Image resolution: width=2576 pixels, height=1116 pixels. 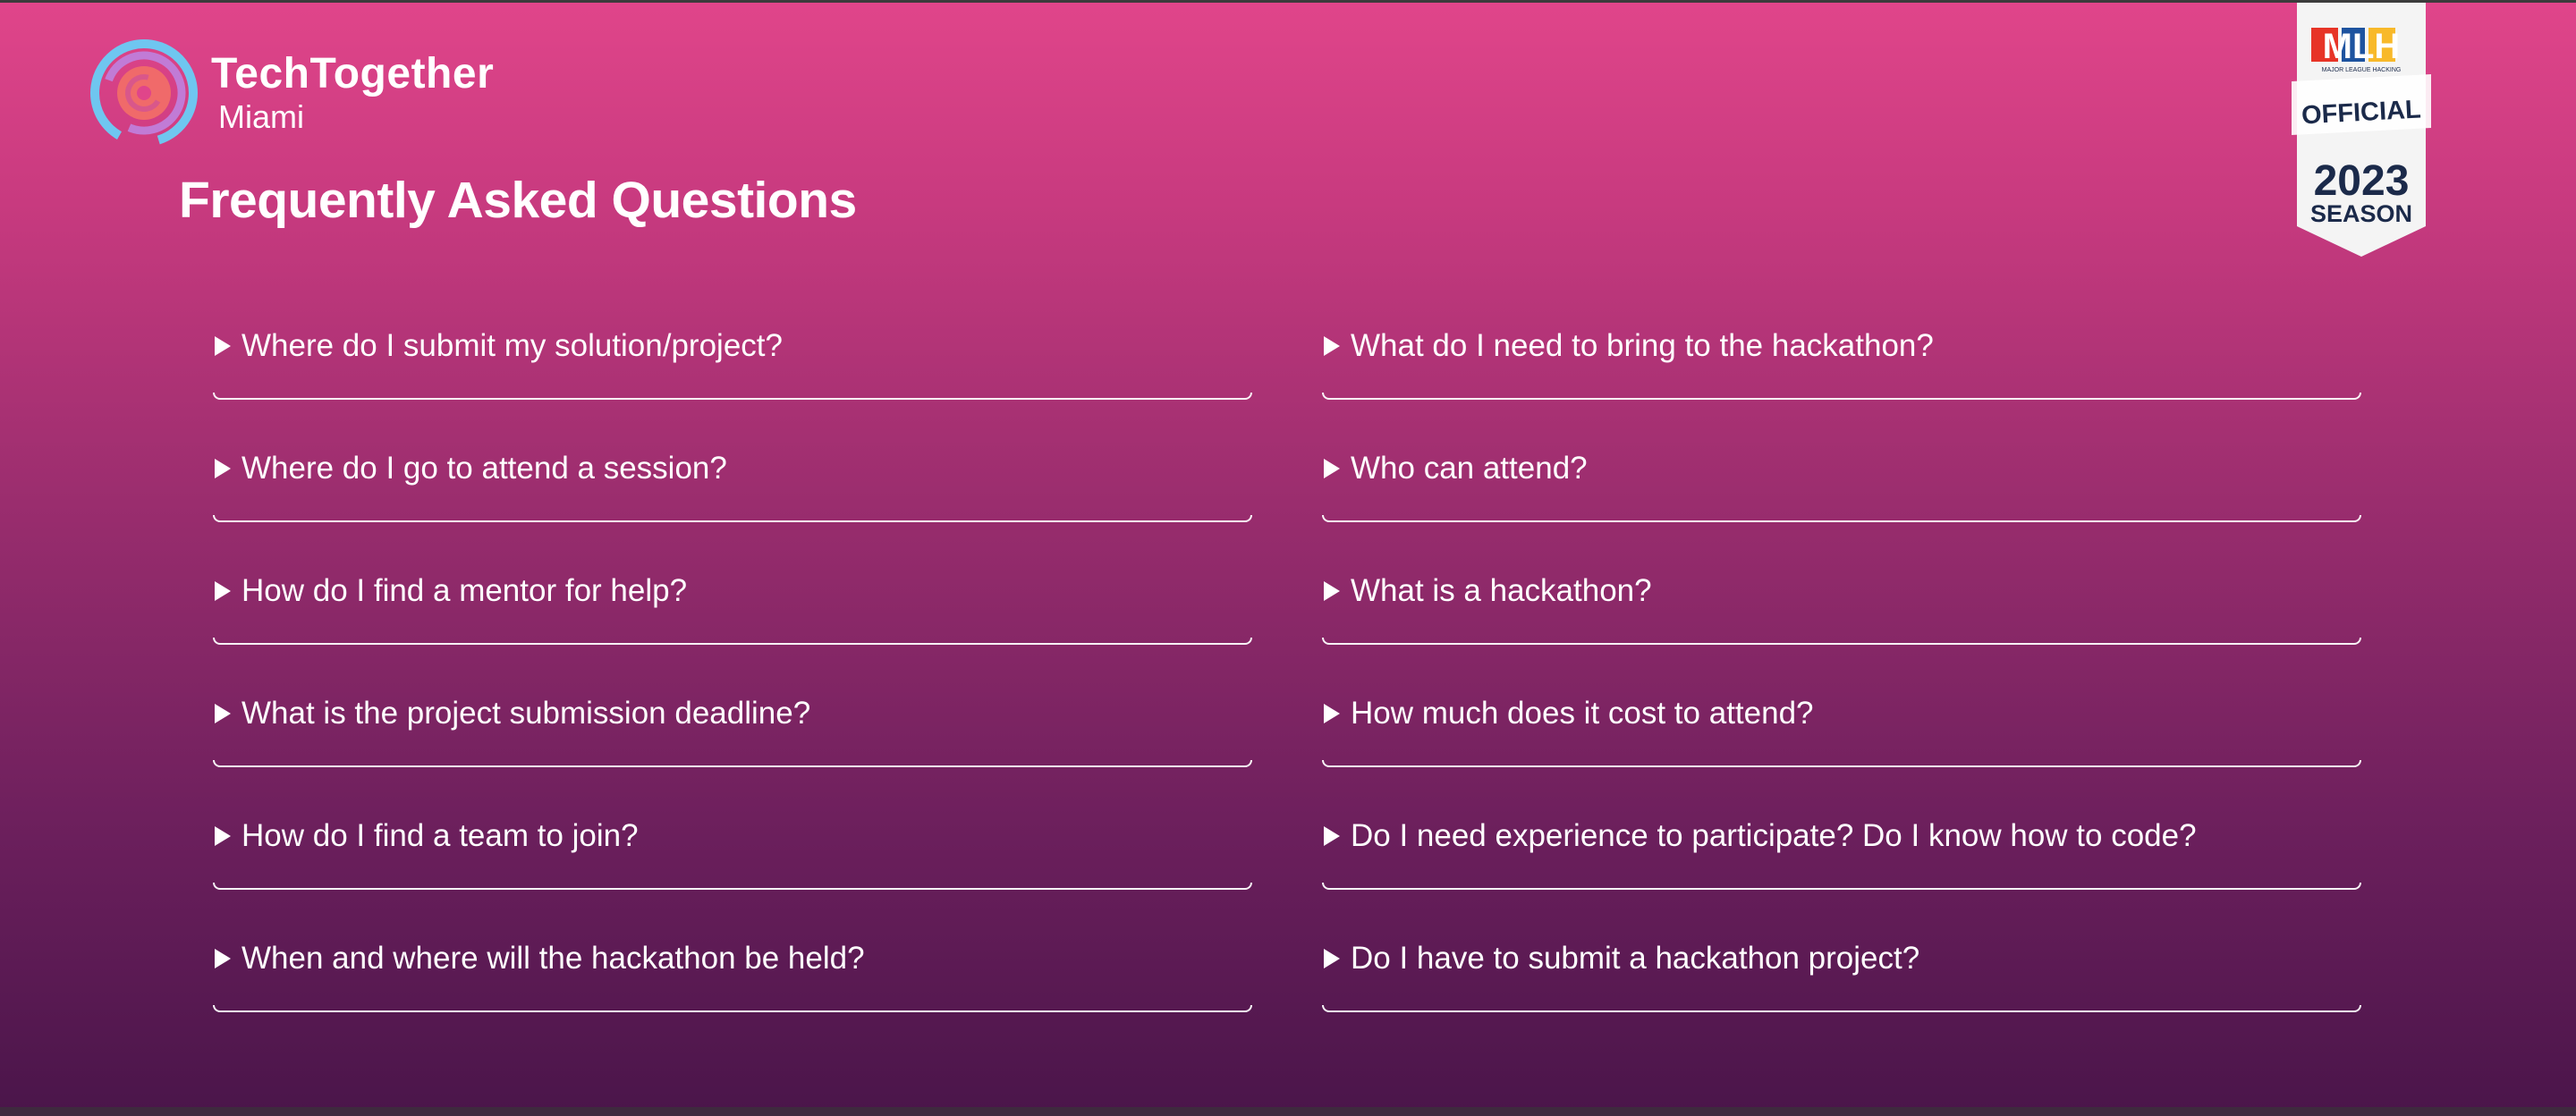 I want to click on faq-question-text: How do I find a team to join?, so click(x=440, y=835).